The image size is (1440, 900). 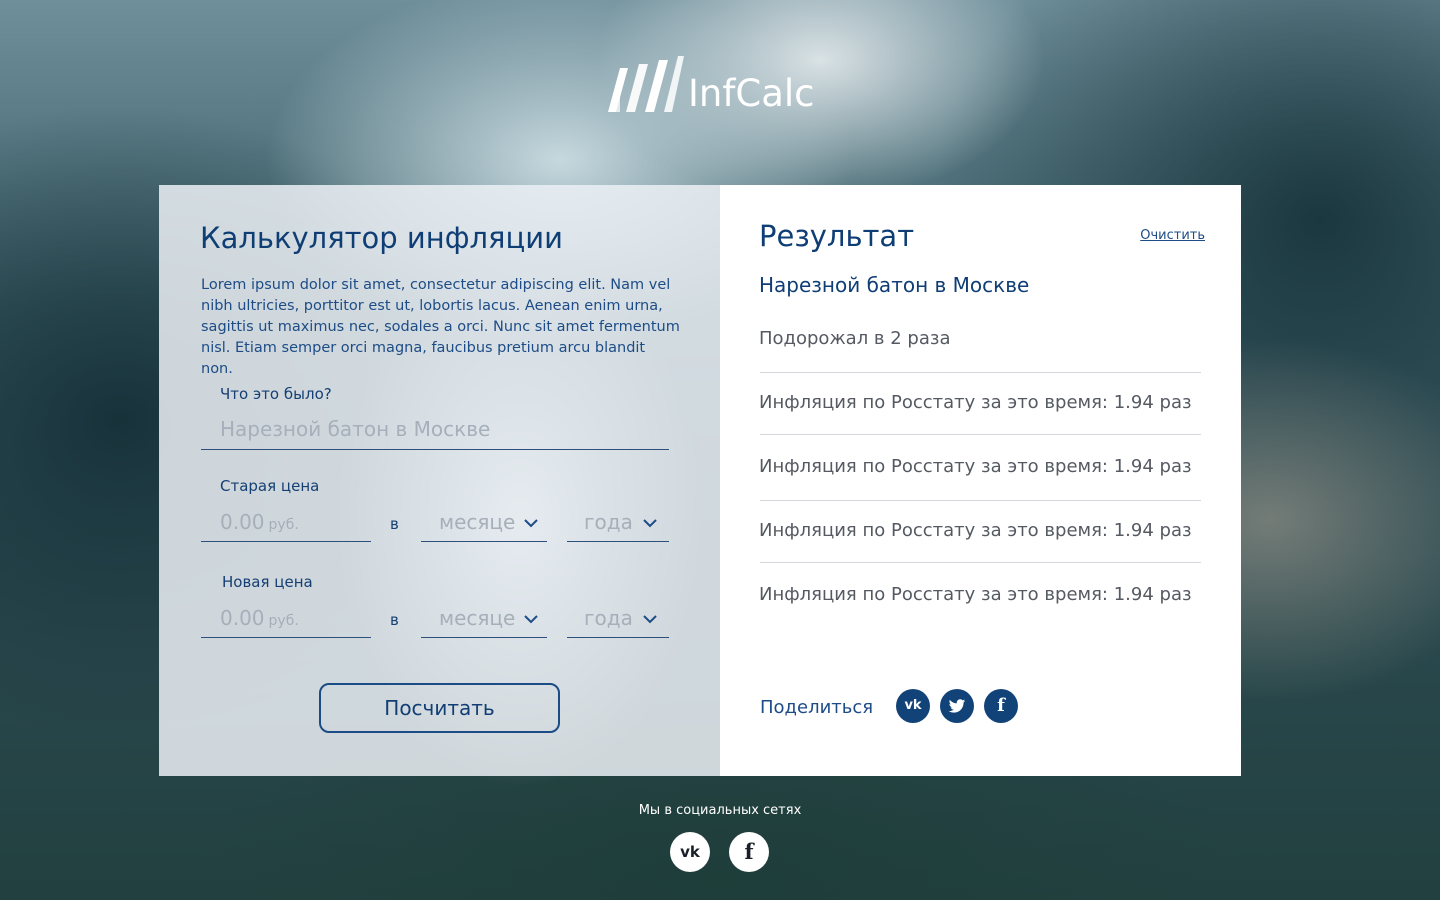 I want to click on footer-vk-button: vk, so click(x=690, y=852).